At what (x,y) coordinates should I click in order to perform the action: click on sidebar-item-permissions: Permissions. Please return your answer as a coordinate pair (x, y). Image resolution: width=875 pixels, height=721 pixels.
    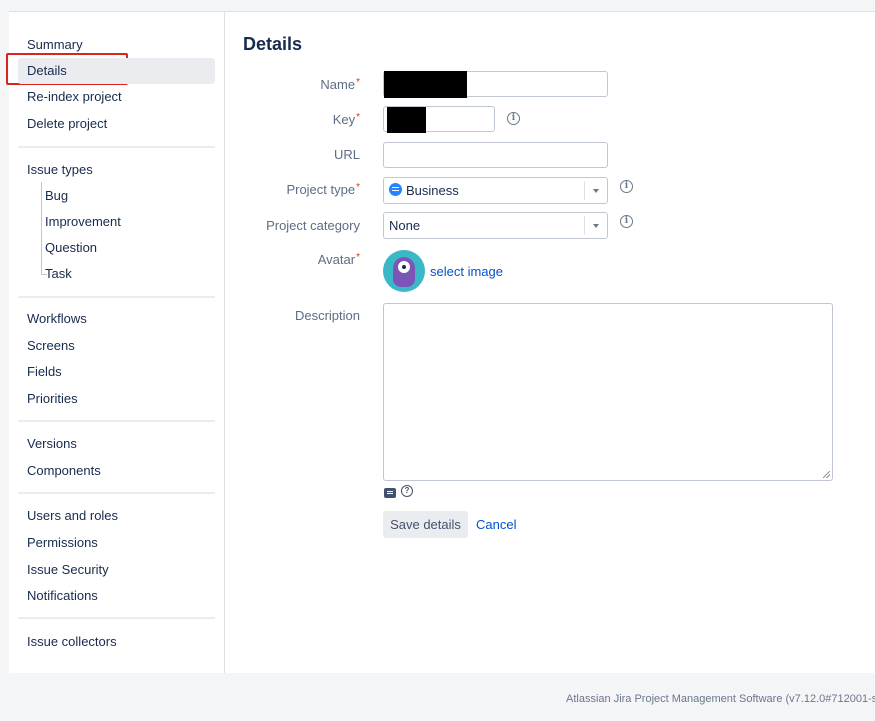
    Looking at the image, I should click on (116, 543).